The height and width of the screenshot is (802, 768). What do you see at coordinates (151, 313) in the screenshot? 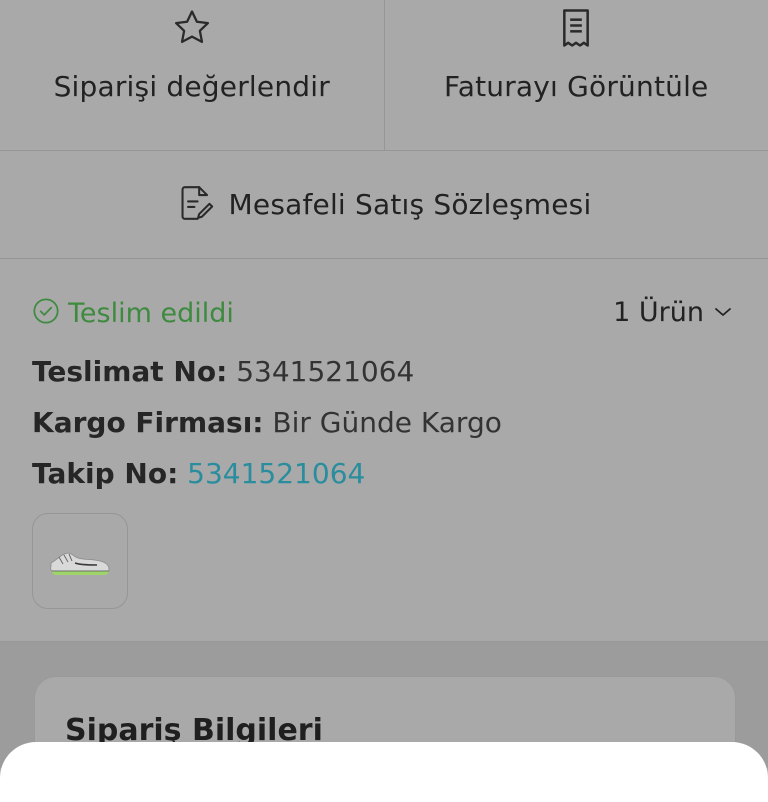
I see `status-text: Teslim edildi` at bounding box center [151, 313].